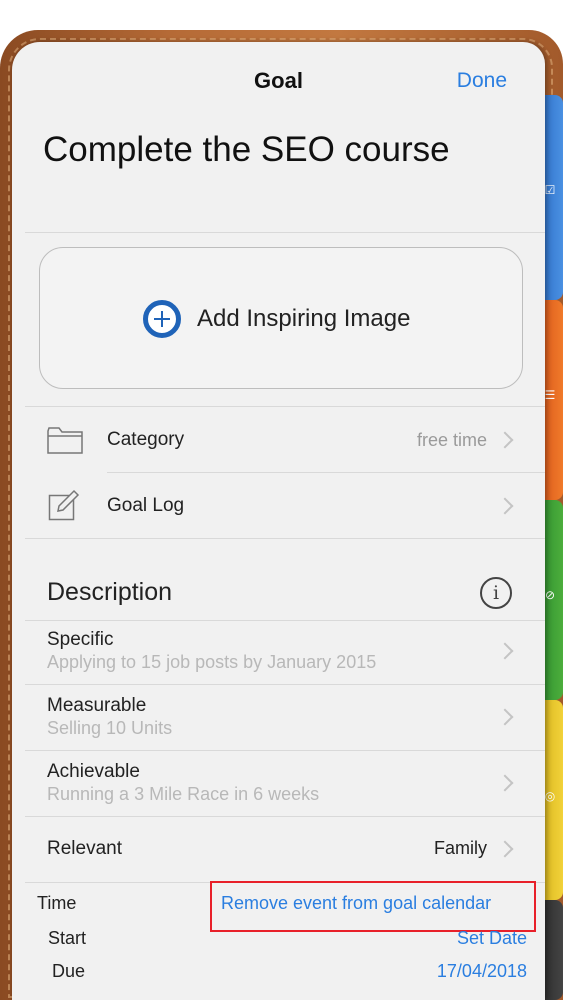 This screenshot has width=563, height=1000. What do you see at coordinates (460, 848) in the screenshot?
I see `relevant-value: Family` at bounding box center [460, 848].